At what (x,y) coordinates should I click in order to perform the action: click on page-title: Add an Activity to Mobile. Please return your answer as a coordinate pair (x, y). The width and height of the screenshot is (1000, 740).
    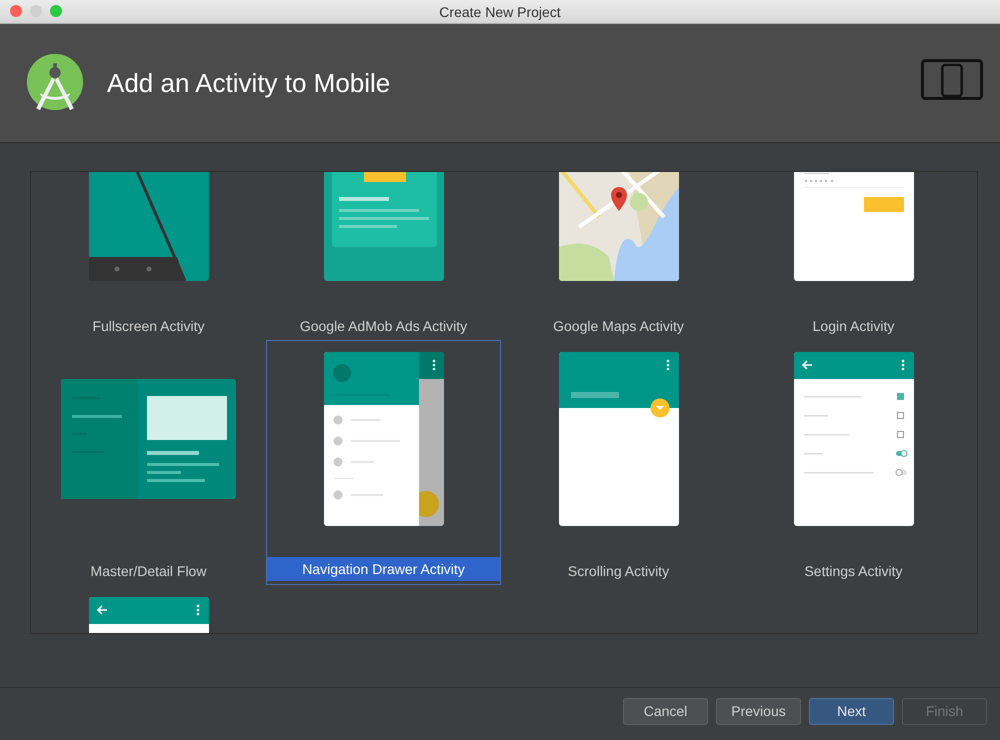
    Looking at the image, I should click on (249, 83).